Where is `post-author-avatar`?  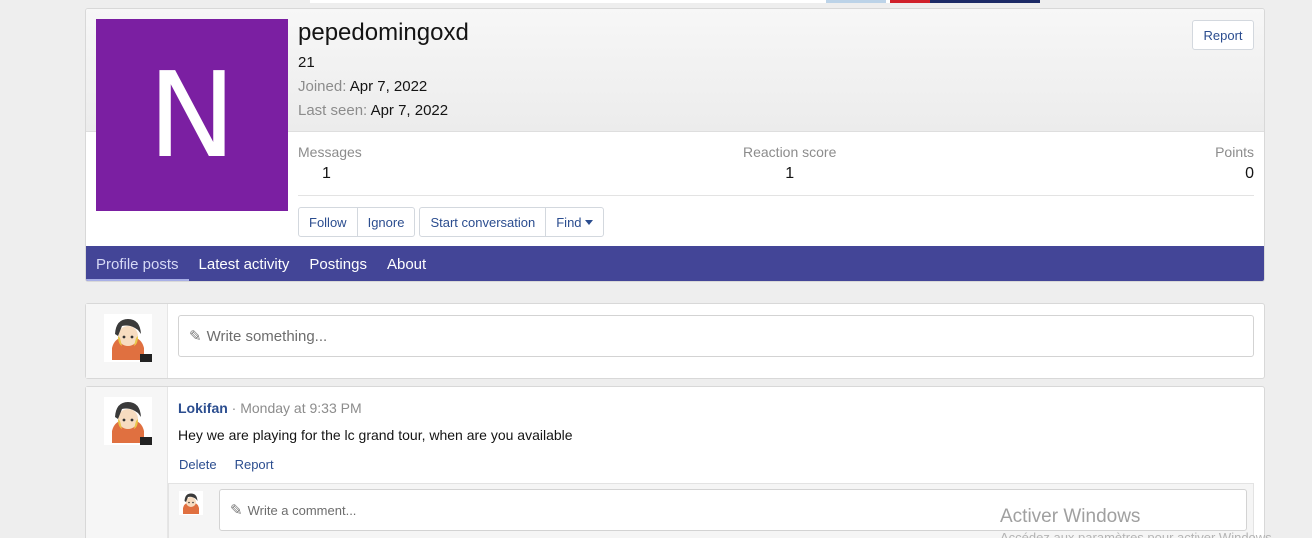
post-author-avatar is located at coordinates (128, 421).